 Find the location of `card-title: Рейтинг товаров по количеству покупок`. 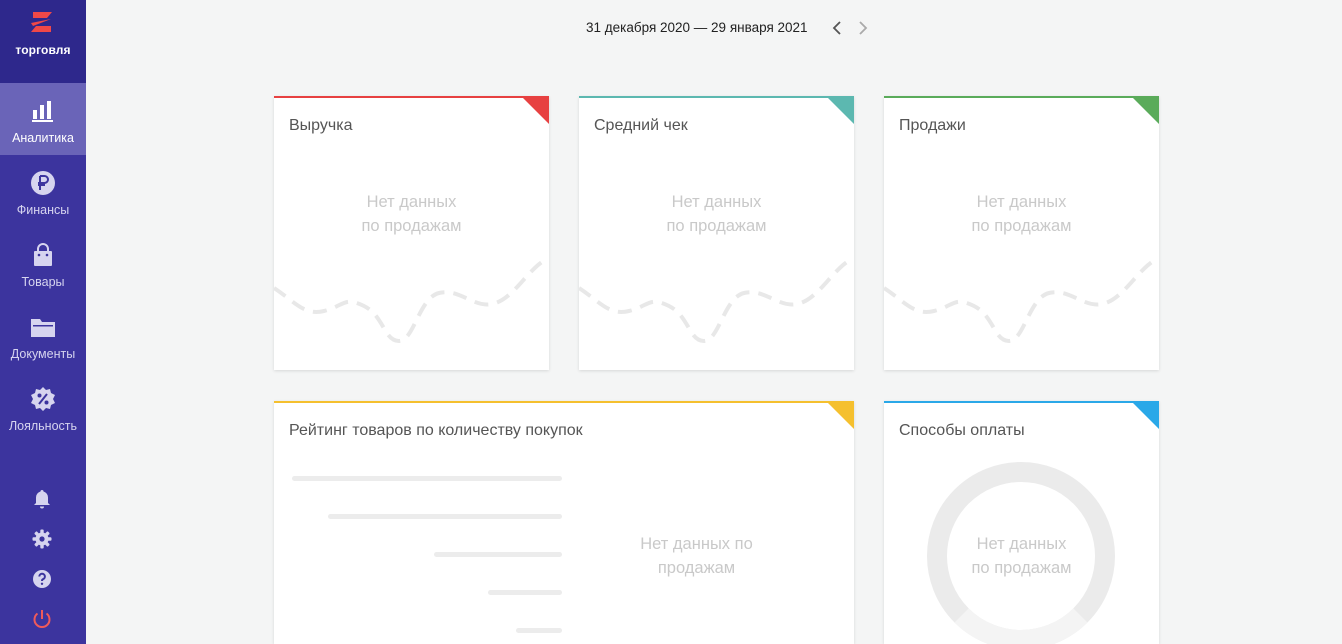

card-title: Рейтинг товаров по количеству покупок is located at coordinates (436, 430).